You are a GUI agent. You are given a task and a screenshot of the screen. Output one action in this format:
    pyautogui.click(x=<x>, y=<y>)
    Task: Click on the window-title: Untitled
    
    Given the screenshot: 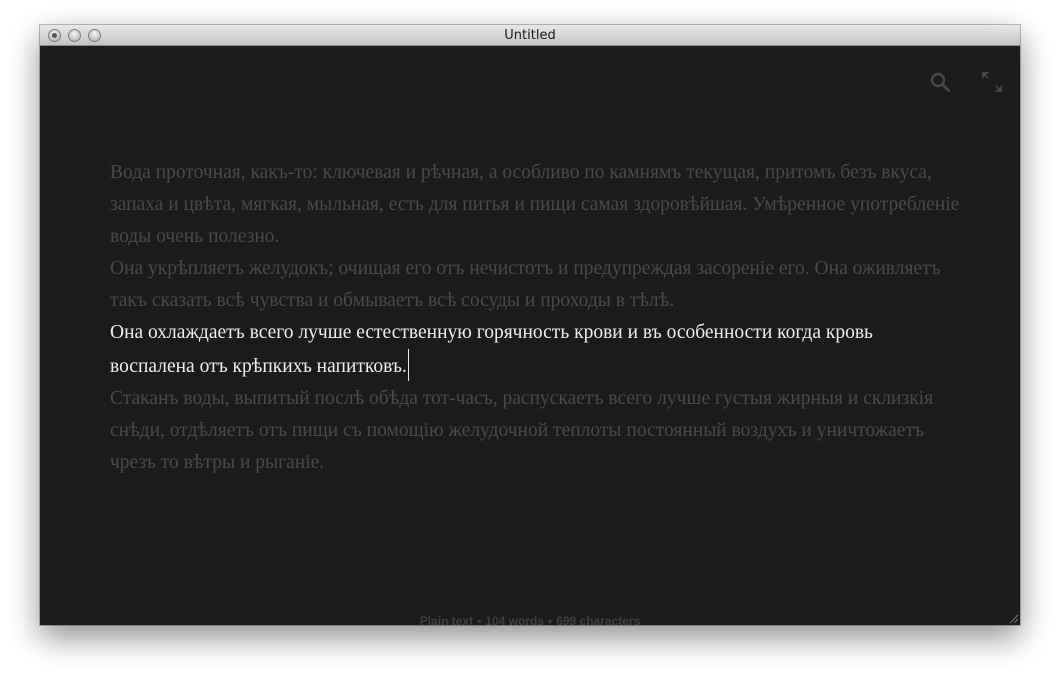 What is the action you would take?
    pyautogui.click(x=530, y=35)
    